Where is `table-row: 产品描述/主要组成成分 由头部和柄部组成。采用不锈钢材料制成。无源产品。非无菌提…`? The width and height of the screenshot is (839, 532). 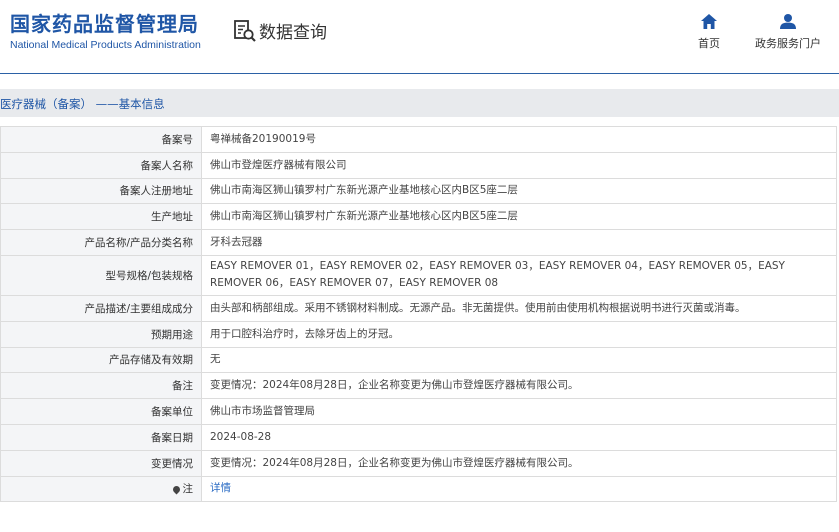
table-row: 产品描述/主要组成成分 由头部和柄部组成。采用不锈钢材料制成。无源产品。非无菌提… is located at coordinates (418, 308).